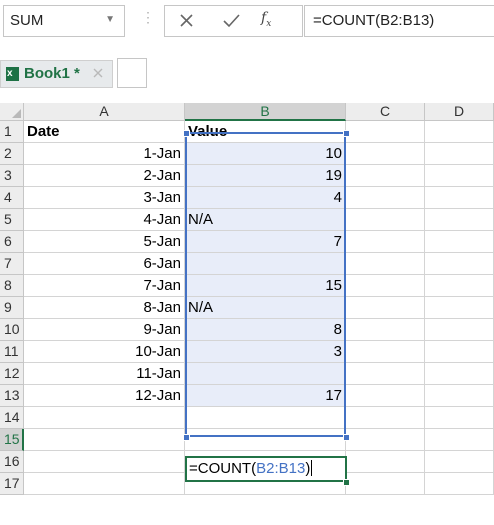 The image size is (494, 525). Describe the element at coordinates (104, 440) in the screenshot. I see `cell-a15` at that location.